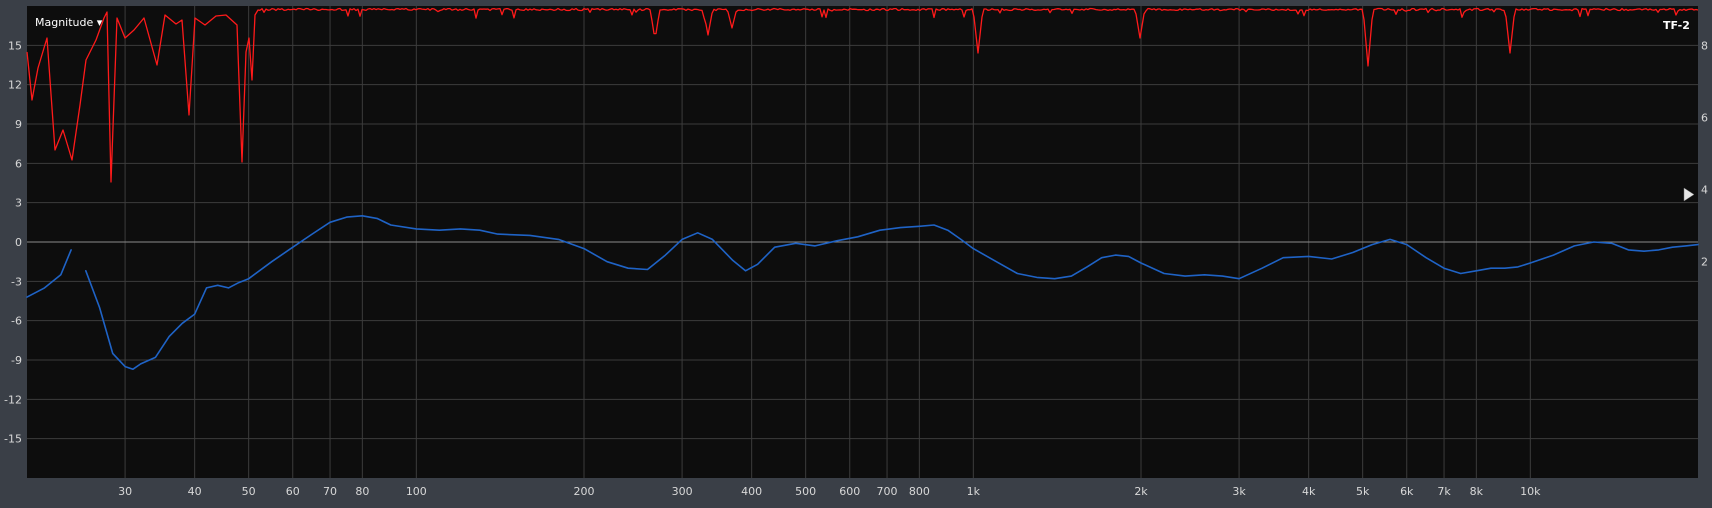 This screenshot has width=1712, height=508. I want to click on x-tick-label: 70, so click(330, 491).